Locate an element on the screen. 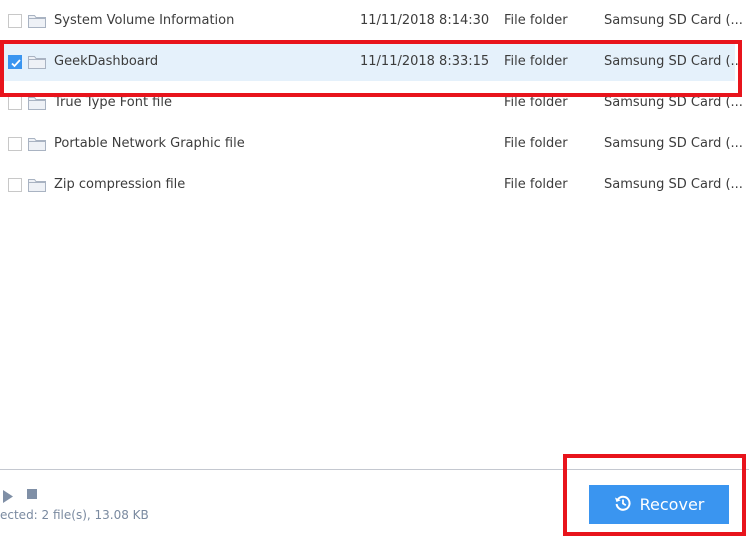 The image size is (749, 537). history-icon is located at coordinates (623, 505).